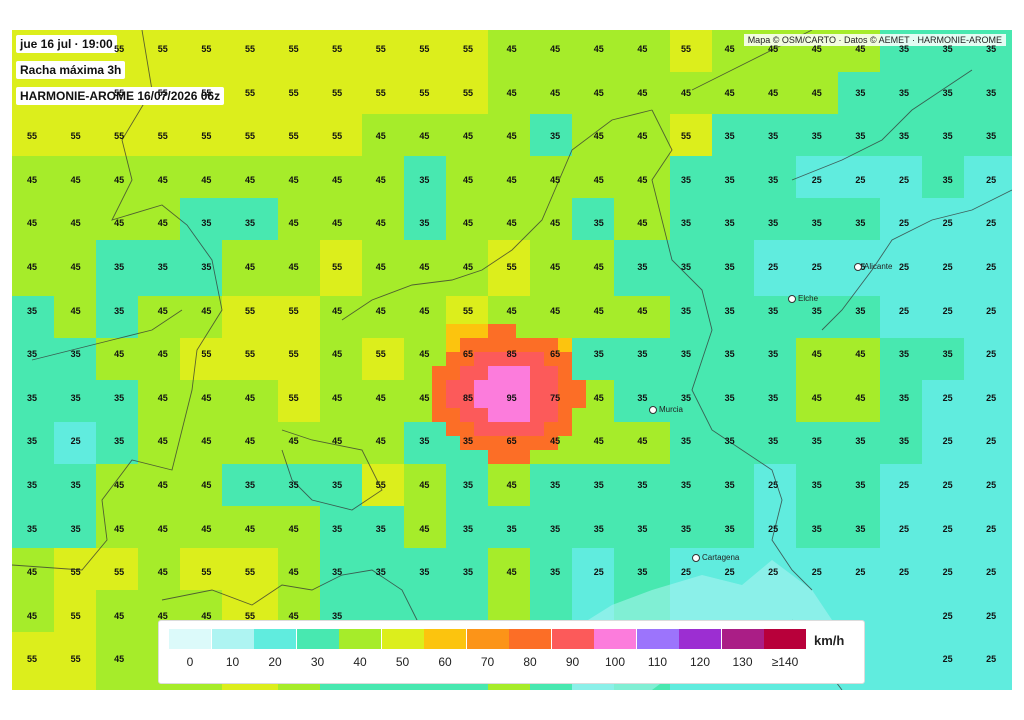 This screenshot has height=720, width=1024. Describe the element at coordinates (803, 298) in the screenshot. I see `city-marker-elche: Elche` at that location.